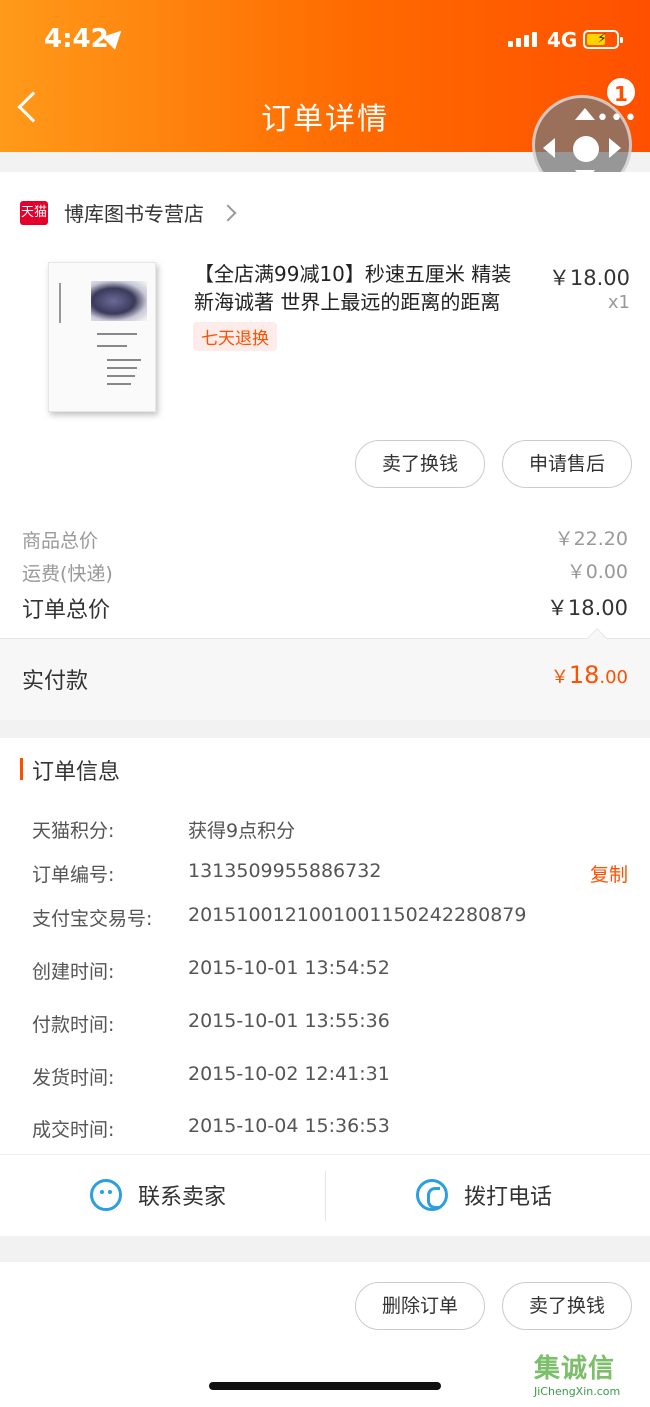 This screenshot has width=650, height=1407. I want to click on product-image, so click(102, 337).